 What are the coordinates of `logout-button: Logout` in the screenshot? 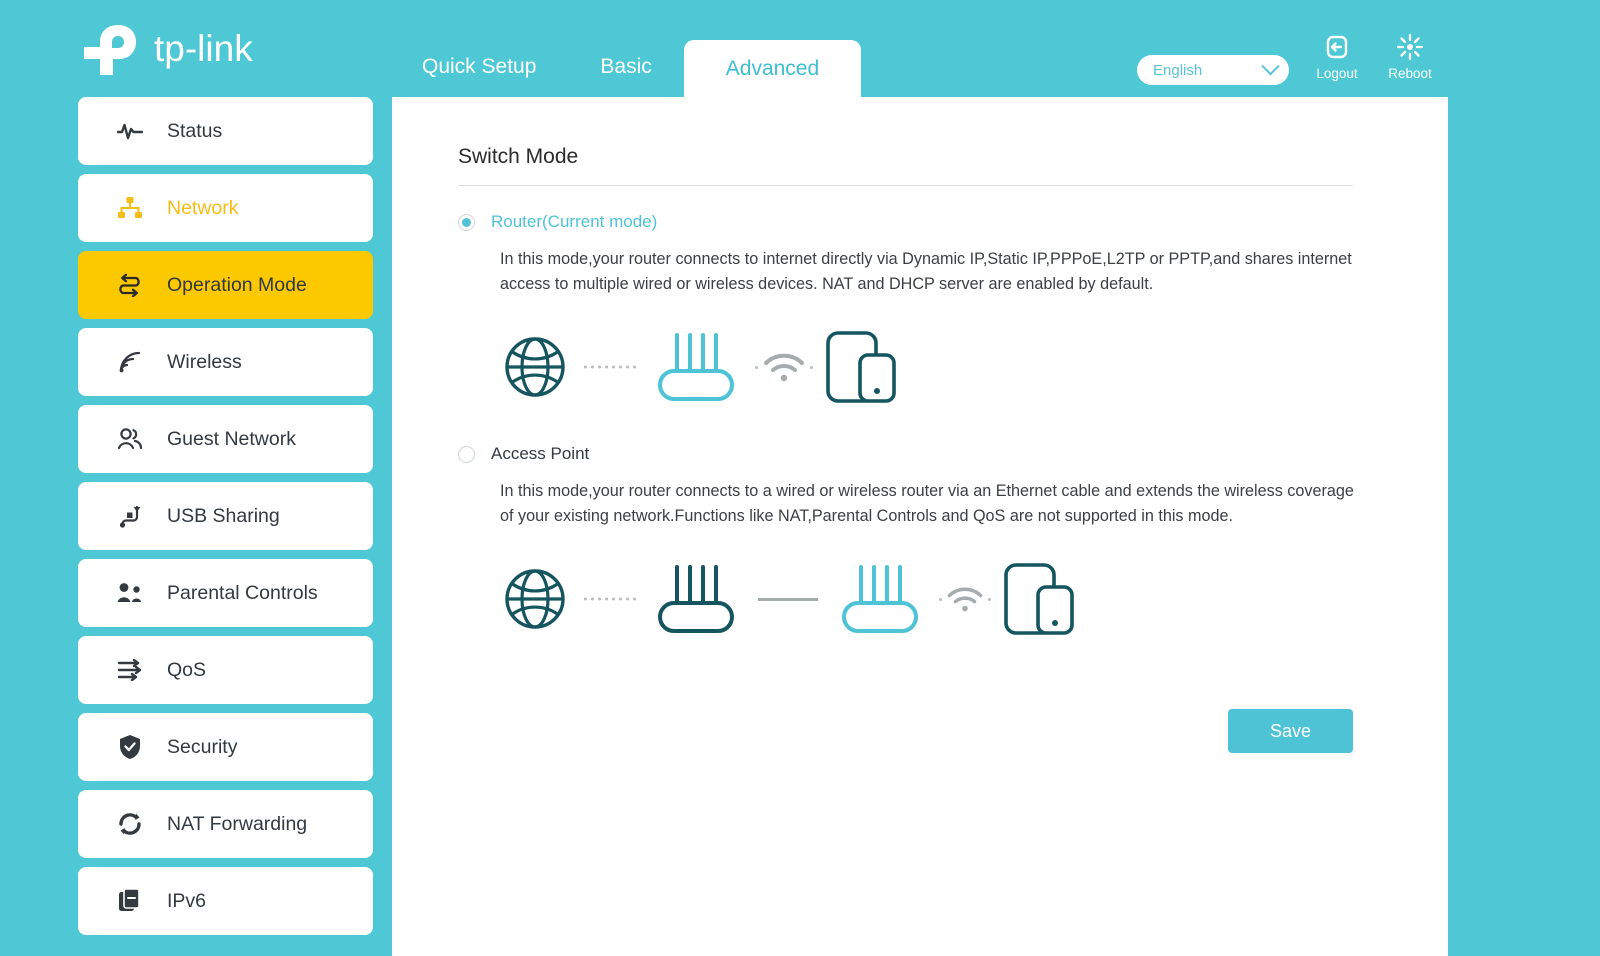 It's located at (1337, 56).